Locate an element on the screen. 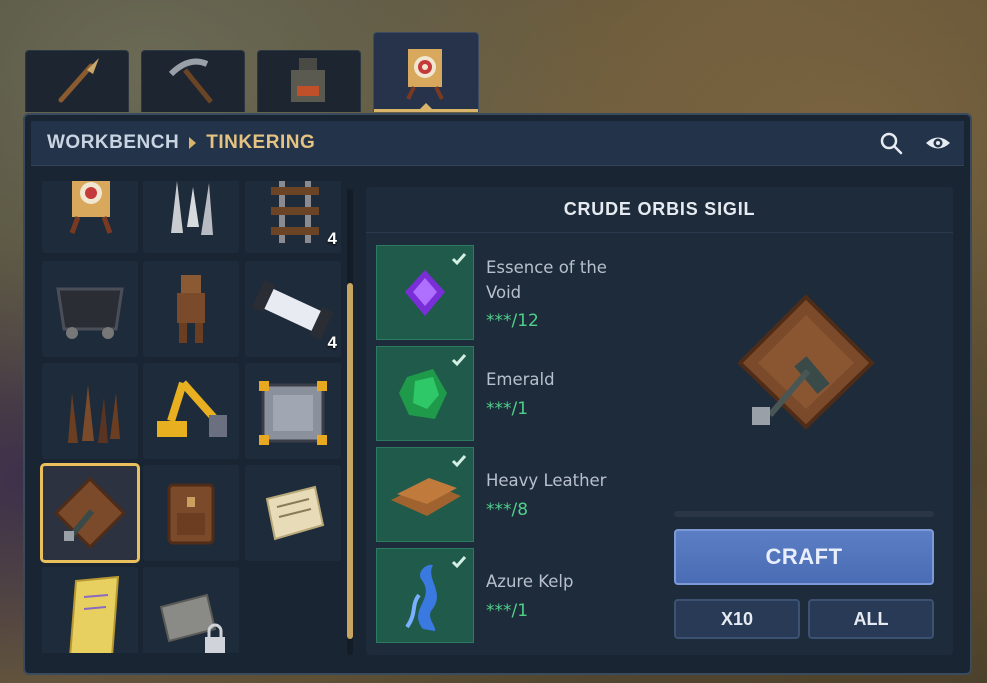 This screenshot has width=987, height=683. recipe-title: CRUDE ORBIS SIGIL is located at coordinates (659, 209).